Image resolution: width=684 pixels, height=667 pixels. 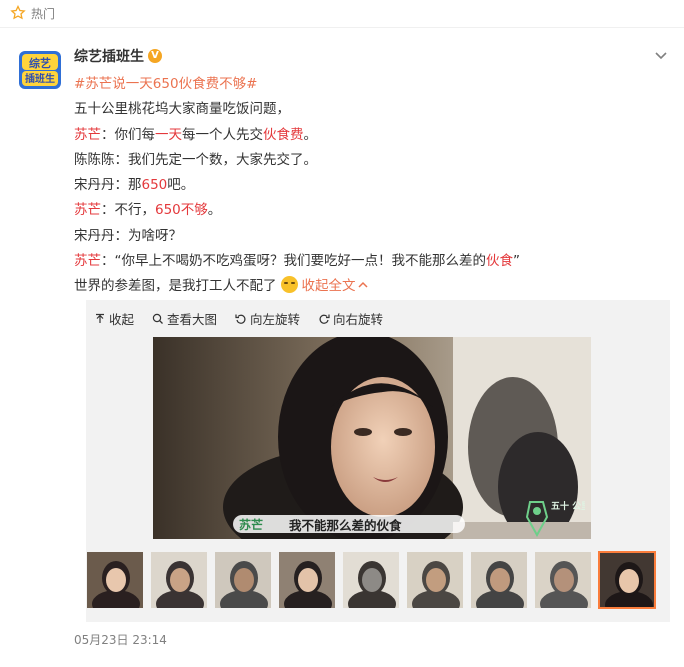 What do you see at coordinates (40, 63) in the screenshot?
I see `svg-text: 综艺` at bounding box center [40, 63].